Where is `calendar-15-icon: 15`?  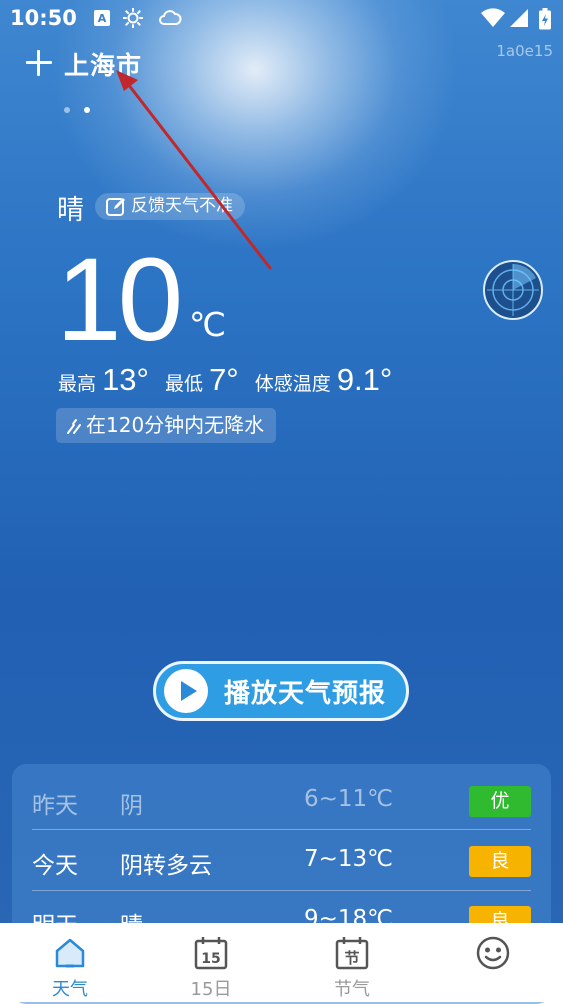 calendar-15-icon: 15 is located at coordinates (211, 953).